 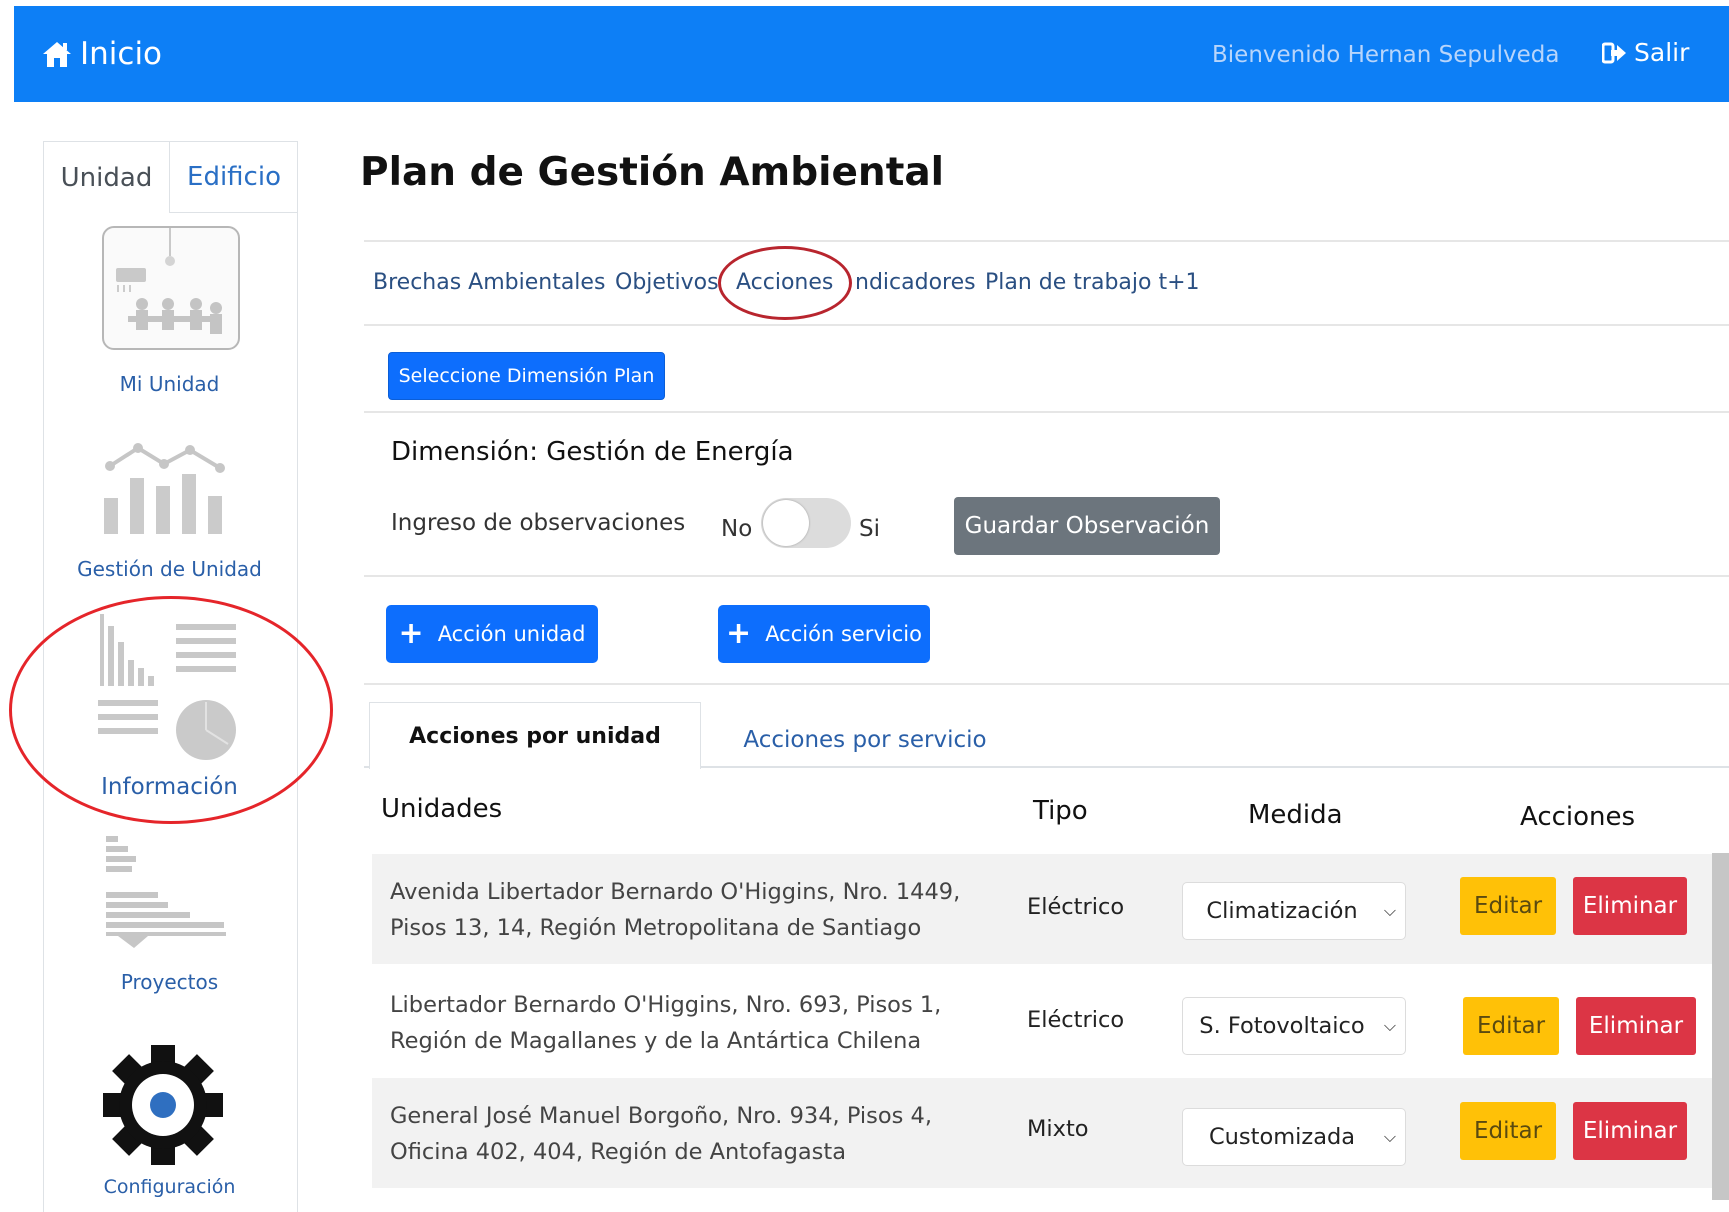 What do you see at coordinates (1614, 52) in the screenshot?
I see `sign-out-icon` at bounding box center [1614, 52].